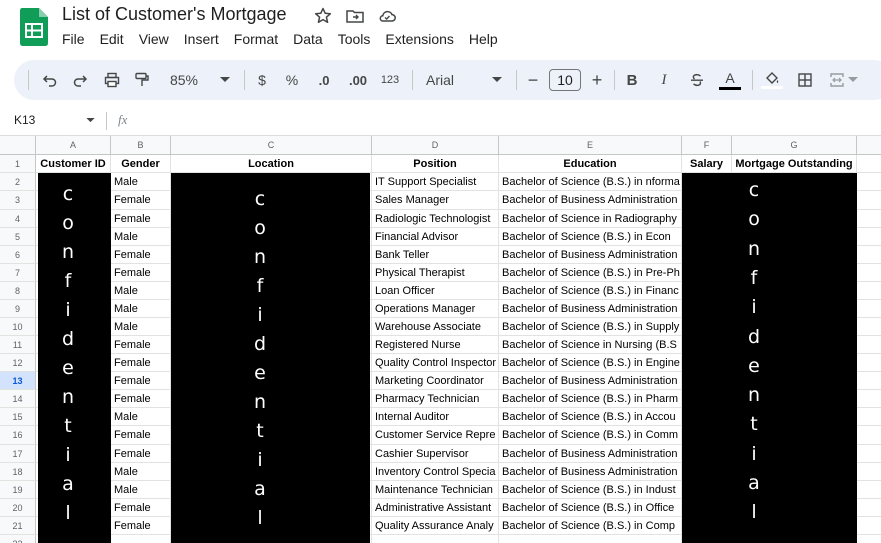 The width and height of the screenshot is (881, 543). What do you see at coordinates (590, 381) in the screenshot?
I see `table-cell: Bachelor of Business Administration` at bounding box center [590, 381].